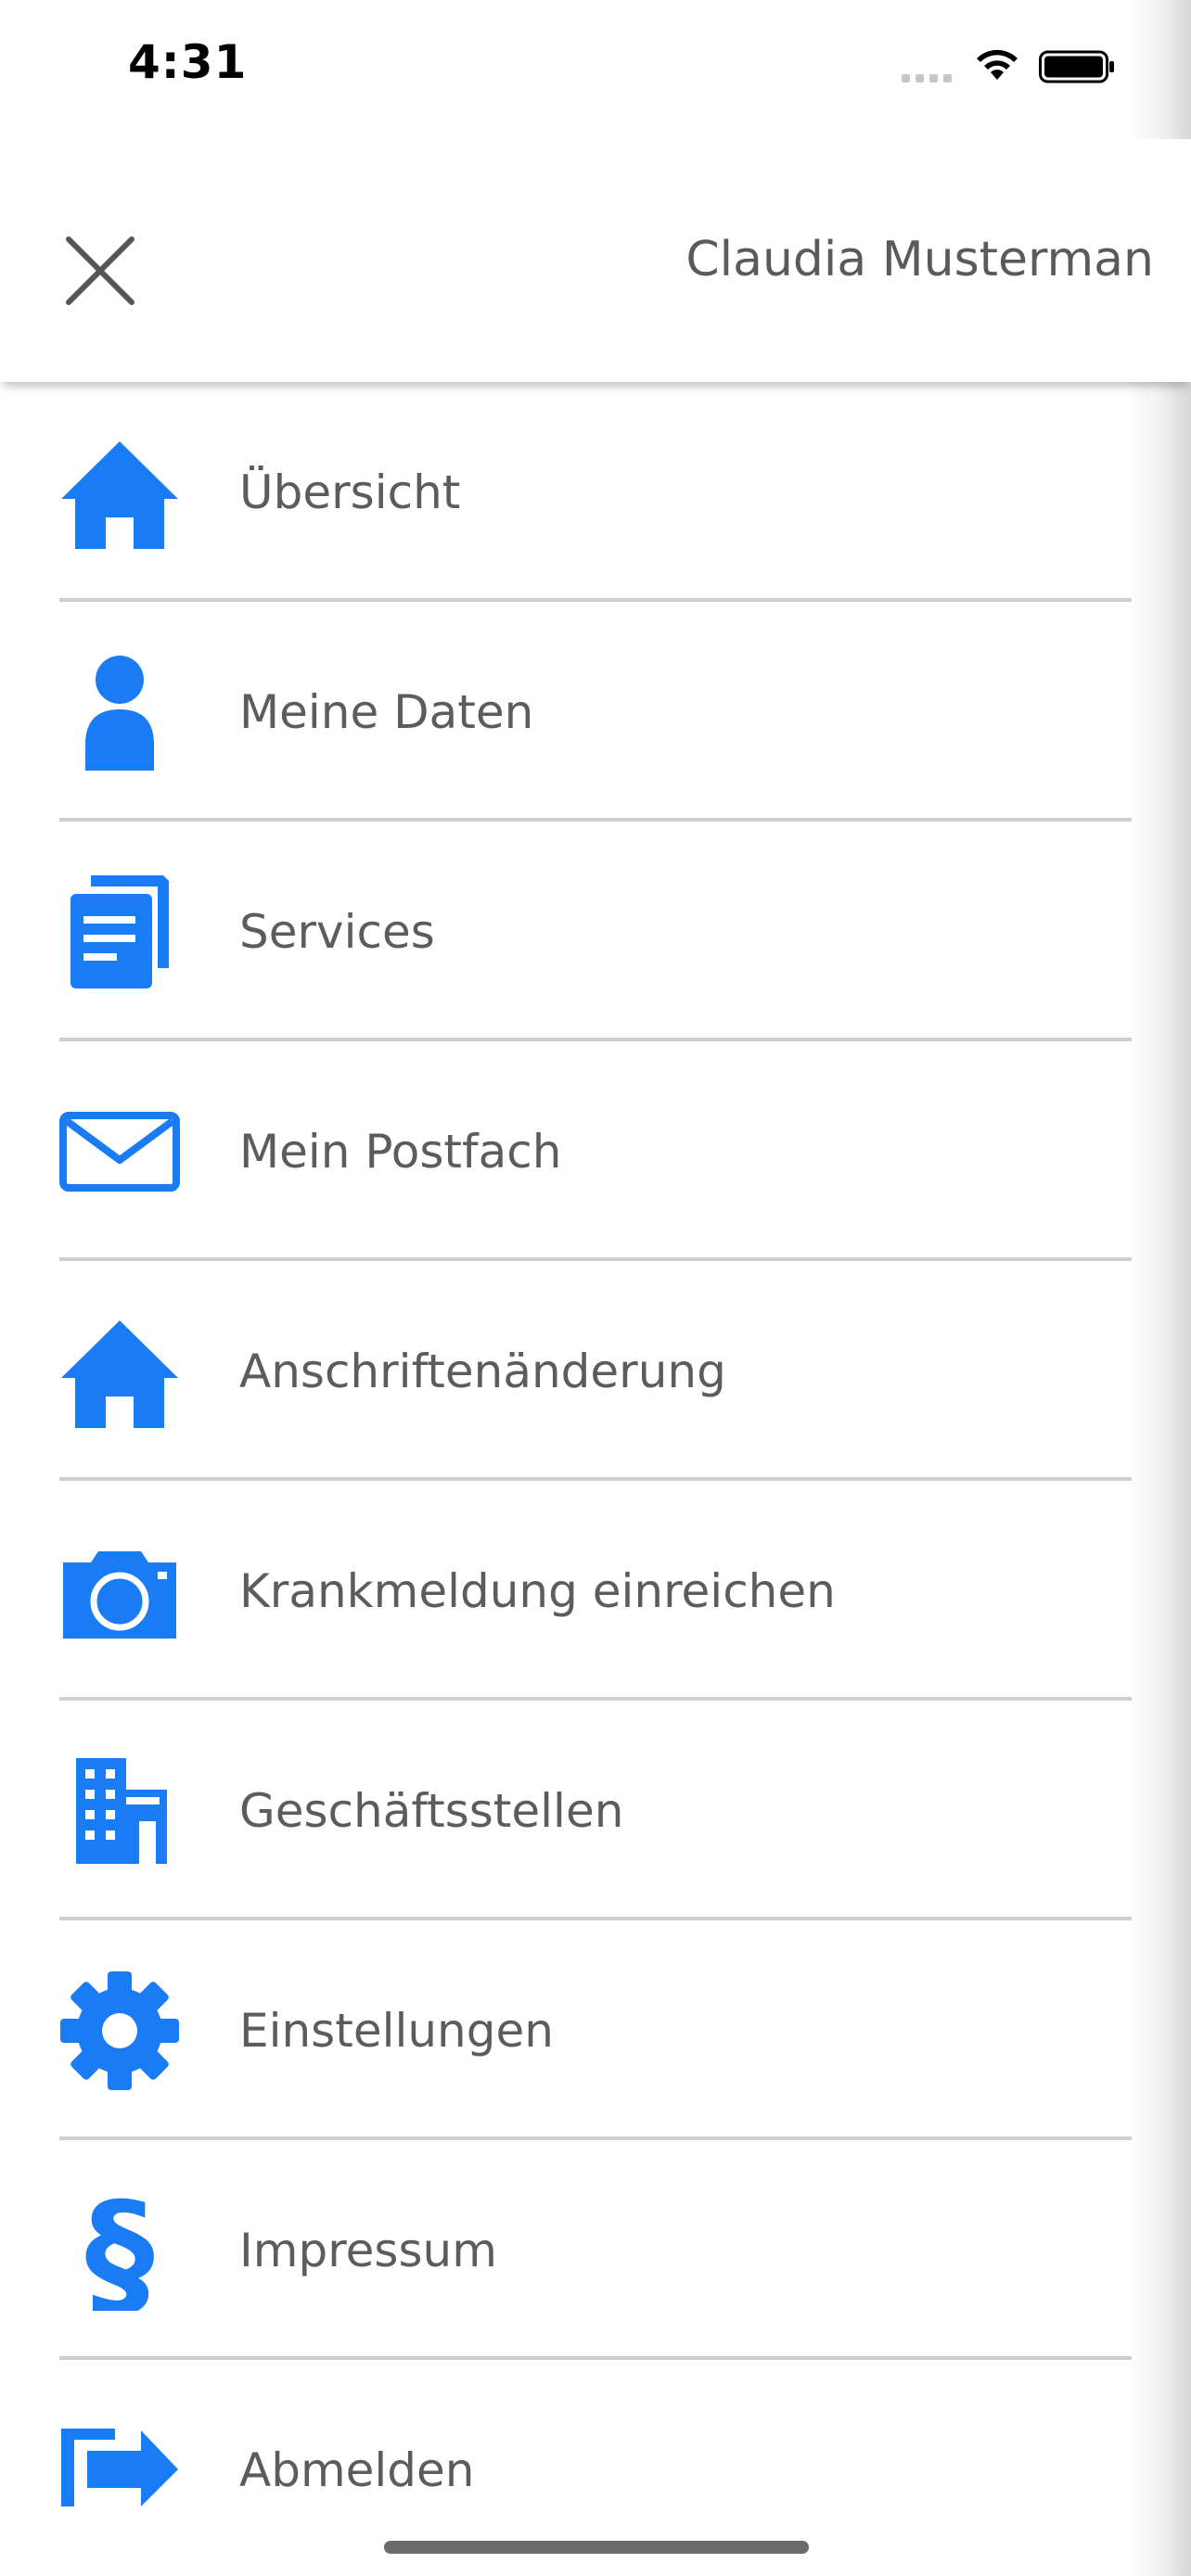 This screenshot has width=1191, height=2576. Describe the element at coordinates (337, 931) in the screenshot. I see `menu-item-label: Services` at that location.